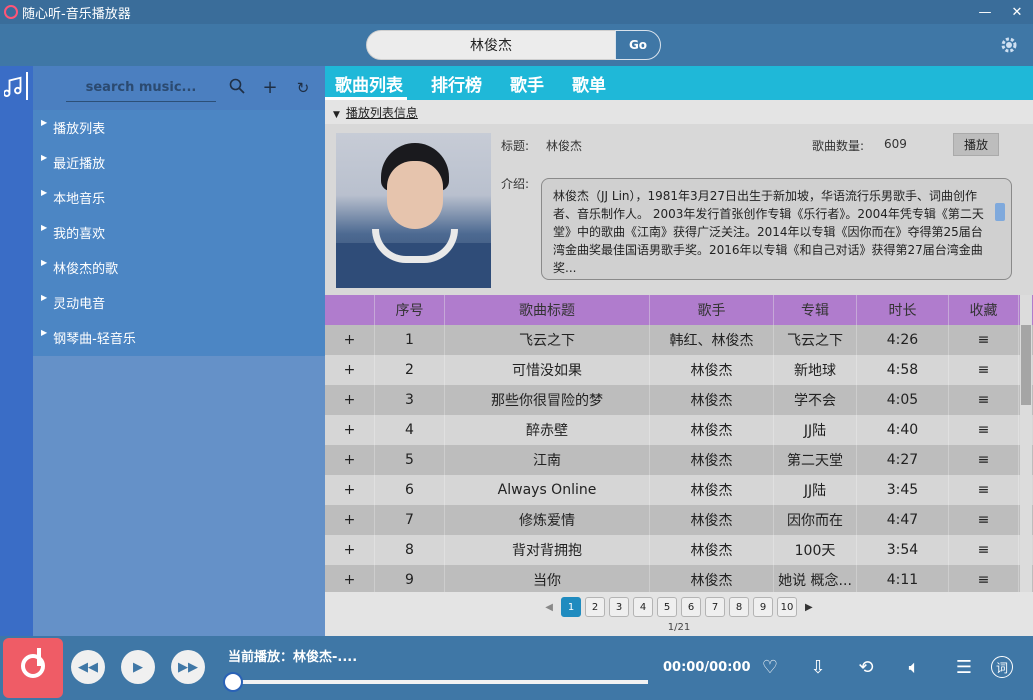  What do you see at coordinates (903, 520) in the screenshot?
I see `song-duration: 4:47` at bounding box center [903, 520].